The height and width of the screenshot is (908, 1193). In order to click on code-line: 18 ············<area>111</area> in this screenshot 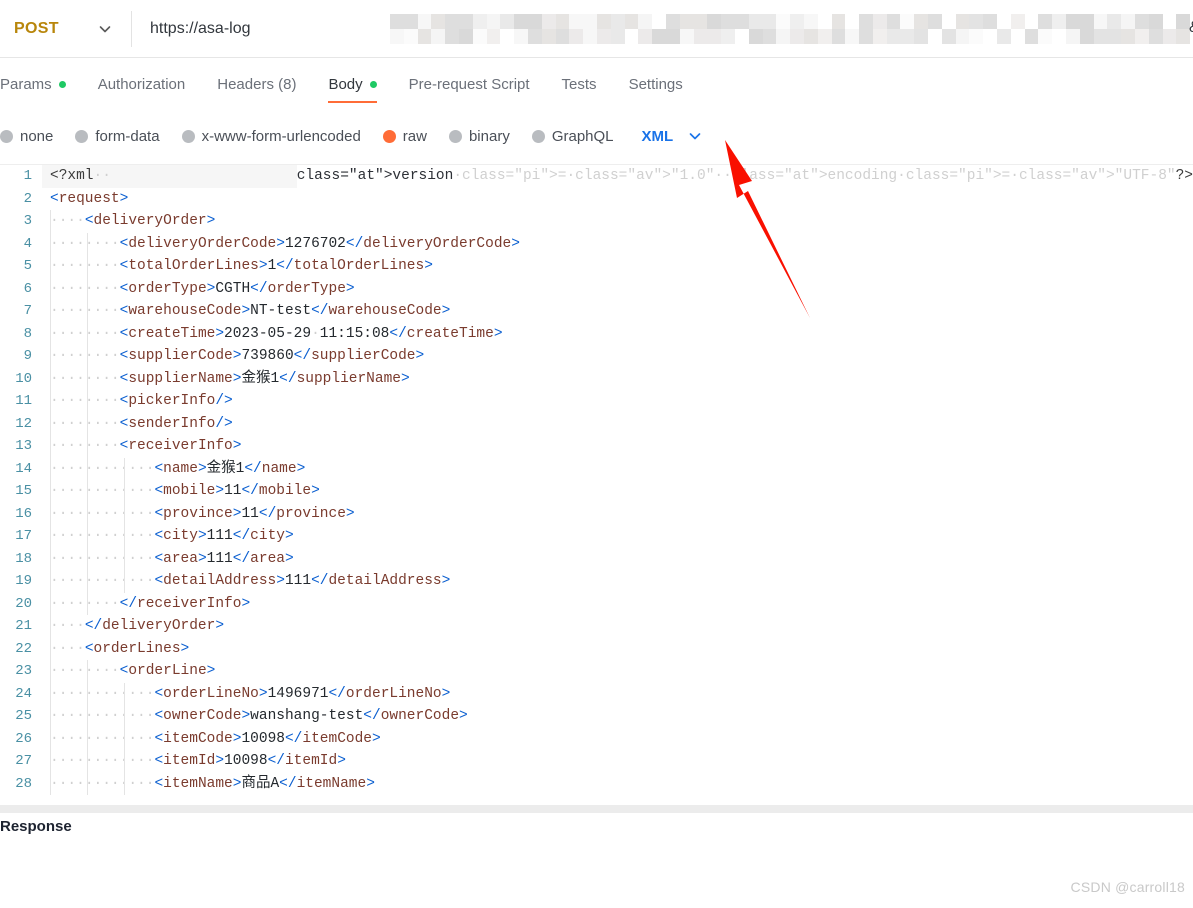, I will do `click(596, 558)`.